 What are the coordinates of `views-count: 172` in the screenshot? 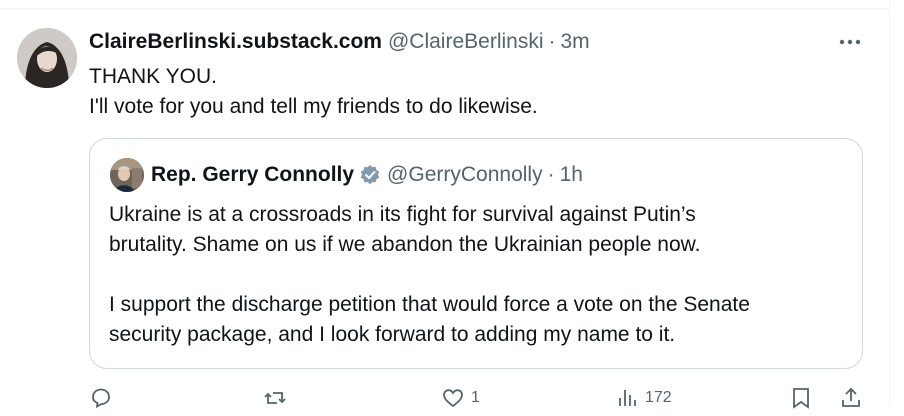 It's located at (658, 397).